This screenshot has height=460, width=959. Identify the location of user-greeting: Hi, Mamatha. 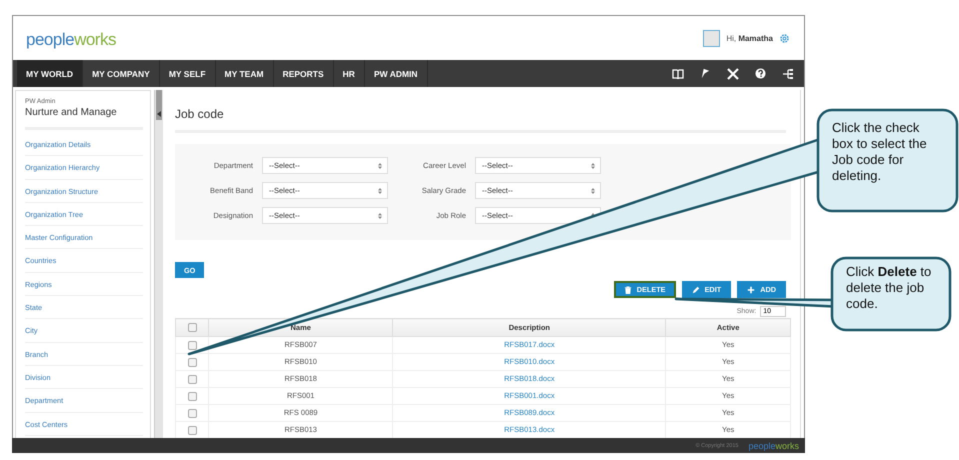
(749, 38).